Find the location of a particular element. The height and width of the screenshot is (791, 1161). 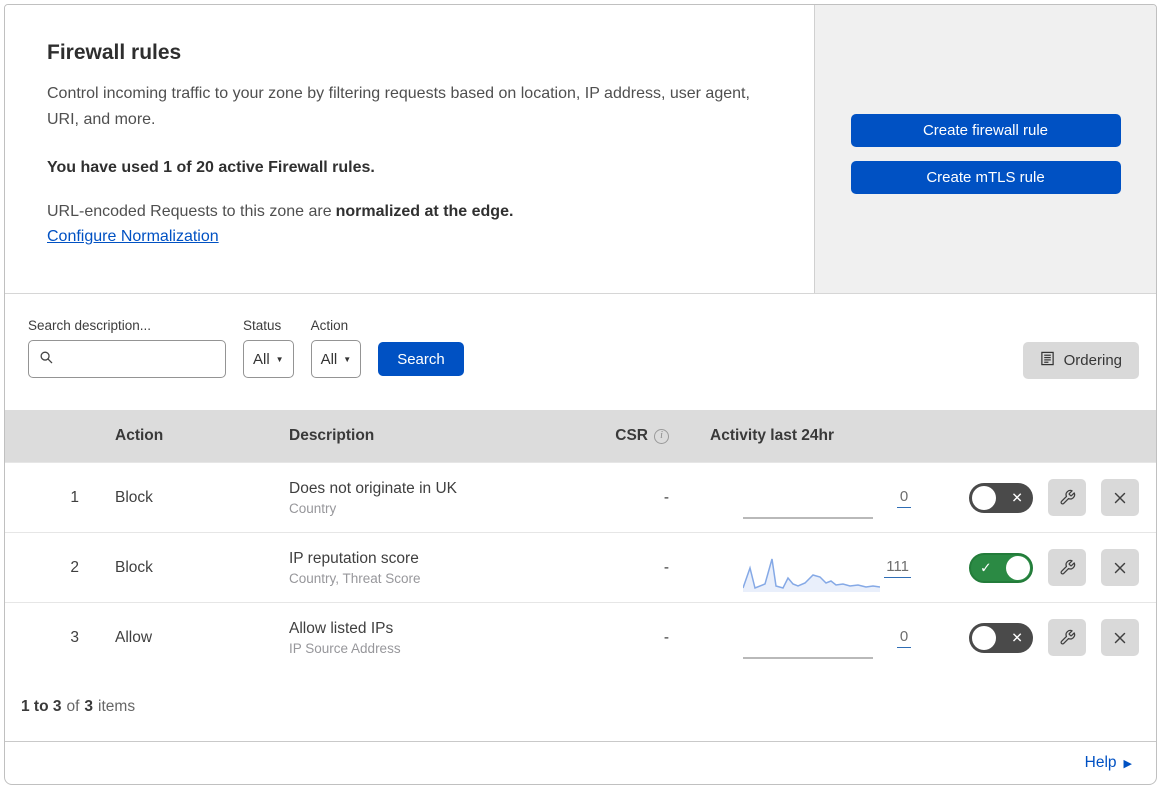

description-fields: IP Source Address is located at coordinates (345, 648).